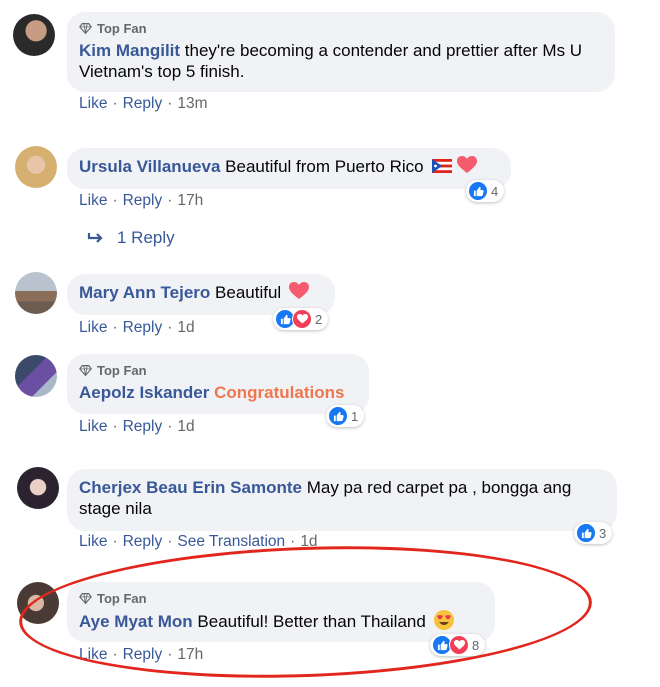 This screenshot has height=687, width=660. I want to click on reaction-count: 4, so click(485, 191).